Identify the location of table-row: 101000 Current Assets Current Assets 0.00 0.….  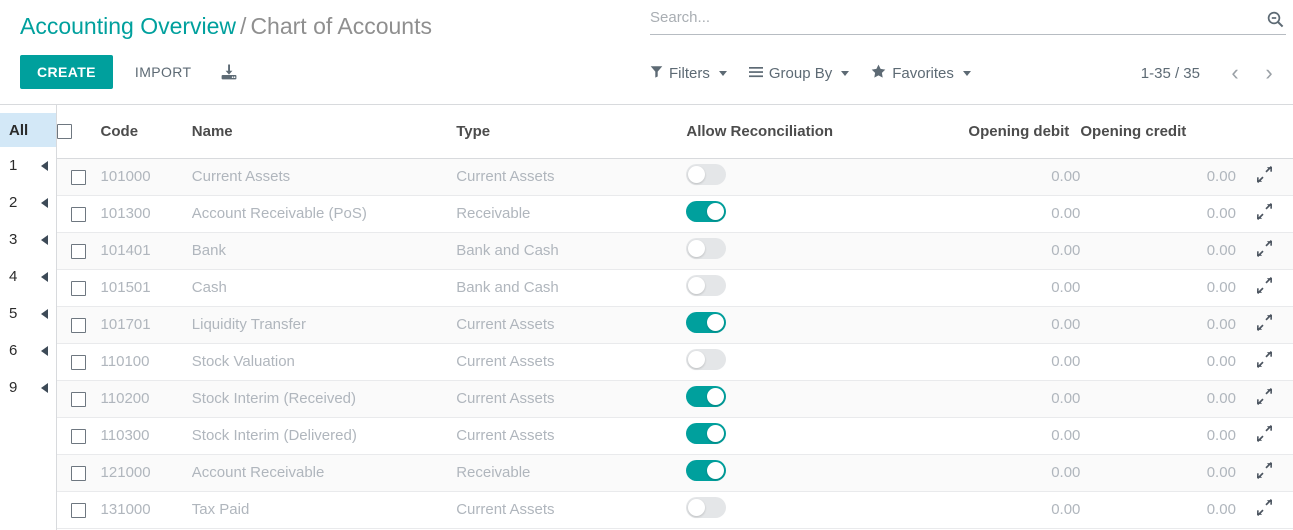
(675, 177).